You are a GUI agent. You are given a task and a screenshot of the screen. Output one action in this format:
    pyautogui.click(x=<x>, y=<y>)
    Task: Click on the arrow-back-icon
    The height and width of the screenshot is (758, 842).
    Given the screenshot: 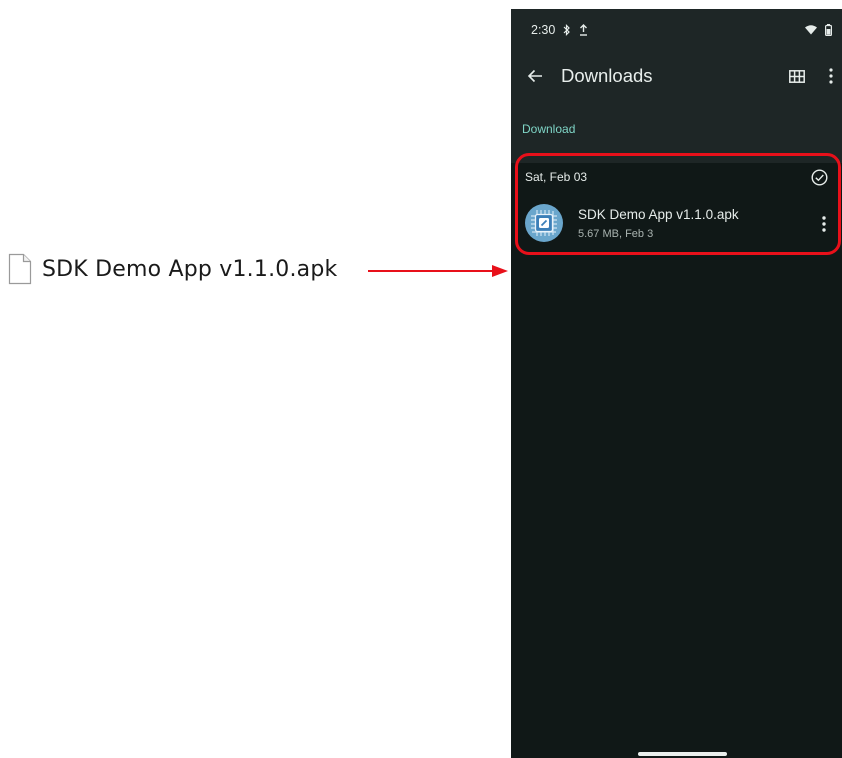 What is the action you would take?
    pyautogui.click(x=535, y=76)
    